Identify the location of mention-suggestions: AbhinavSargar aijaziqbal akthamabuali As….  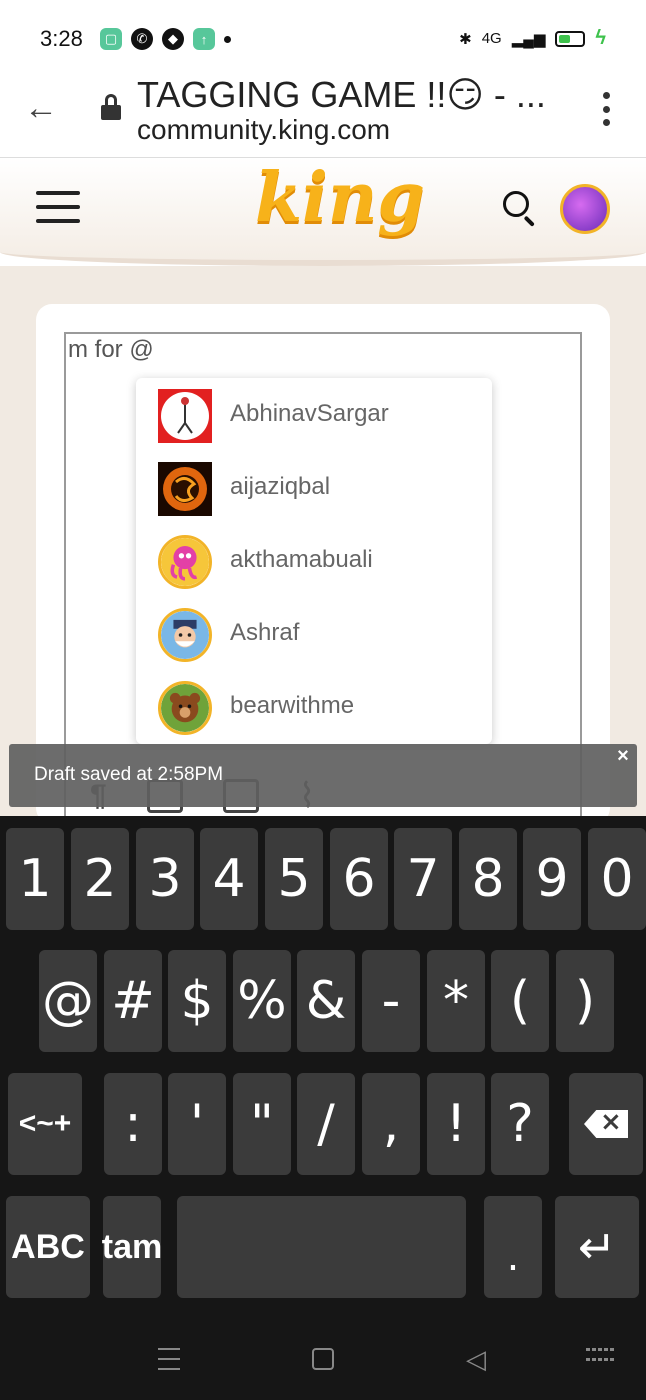
(314, 561).